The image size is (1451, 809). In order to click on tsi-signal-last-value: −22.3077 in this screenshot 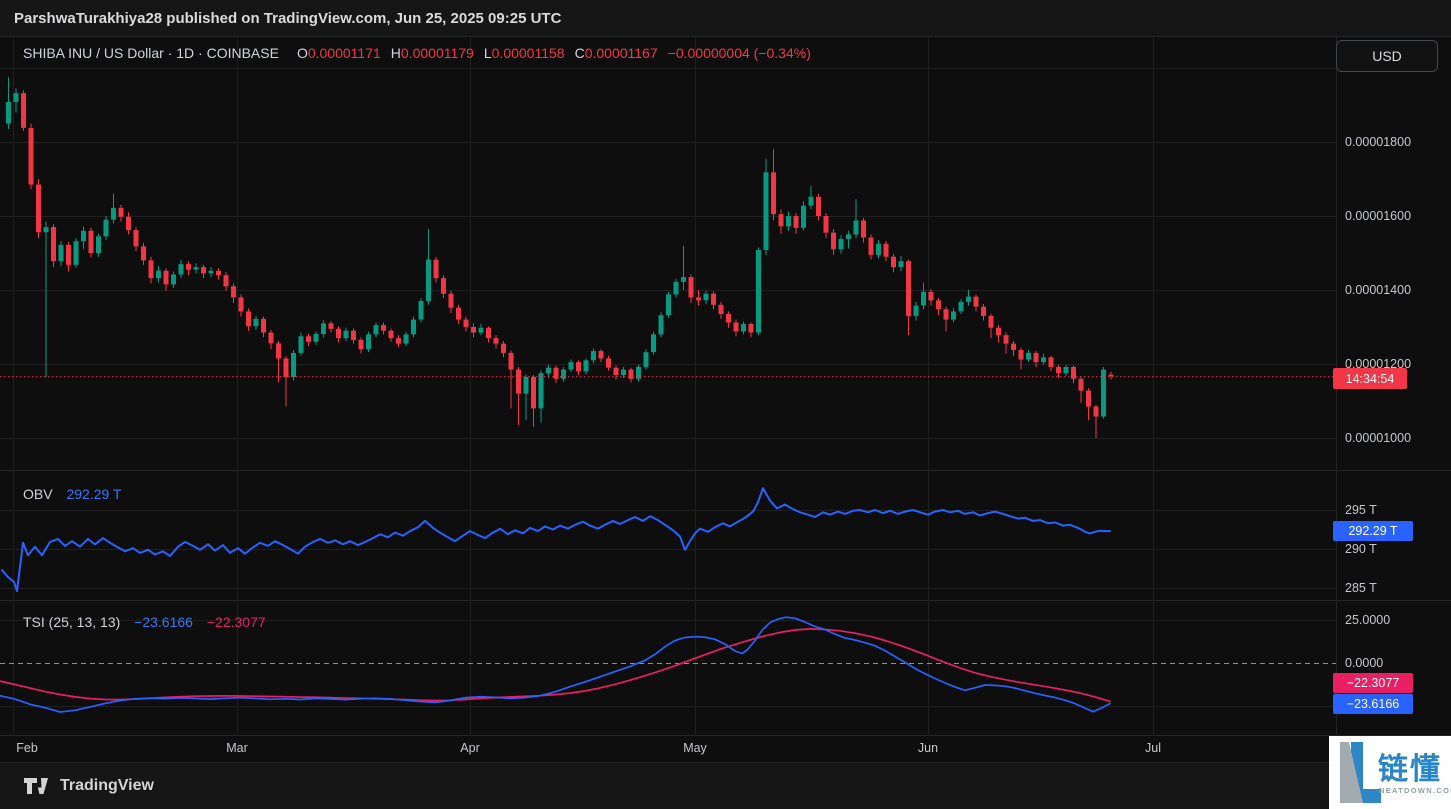, I will do `click(1373, 683)`.